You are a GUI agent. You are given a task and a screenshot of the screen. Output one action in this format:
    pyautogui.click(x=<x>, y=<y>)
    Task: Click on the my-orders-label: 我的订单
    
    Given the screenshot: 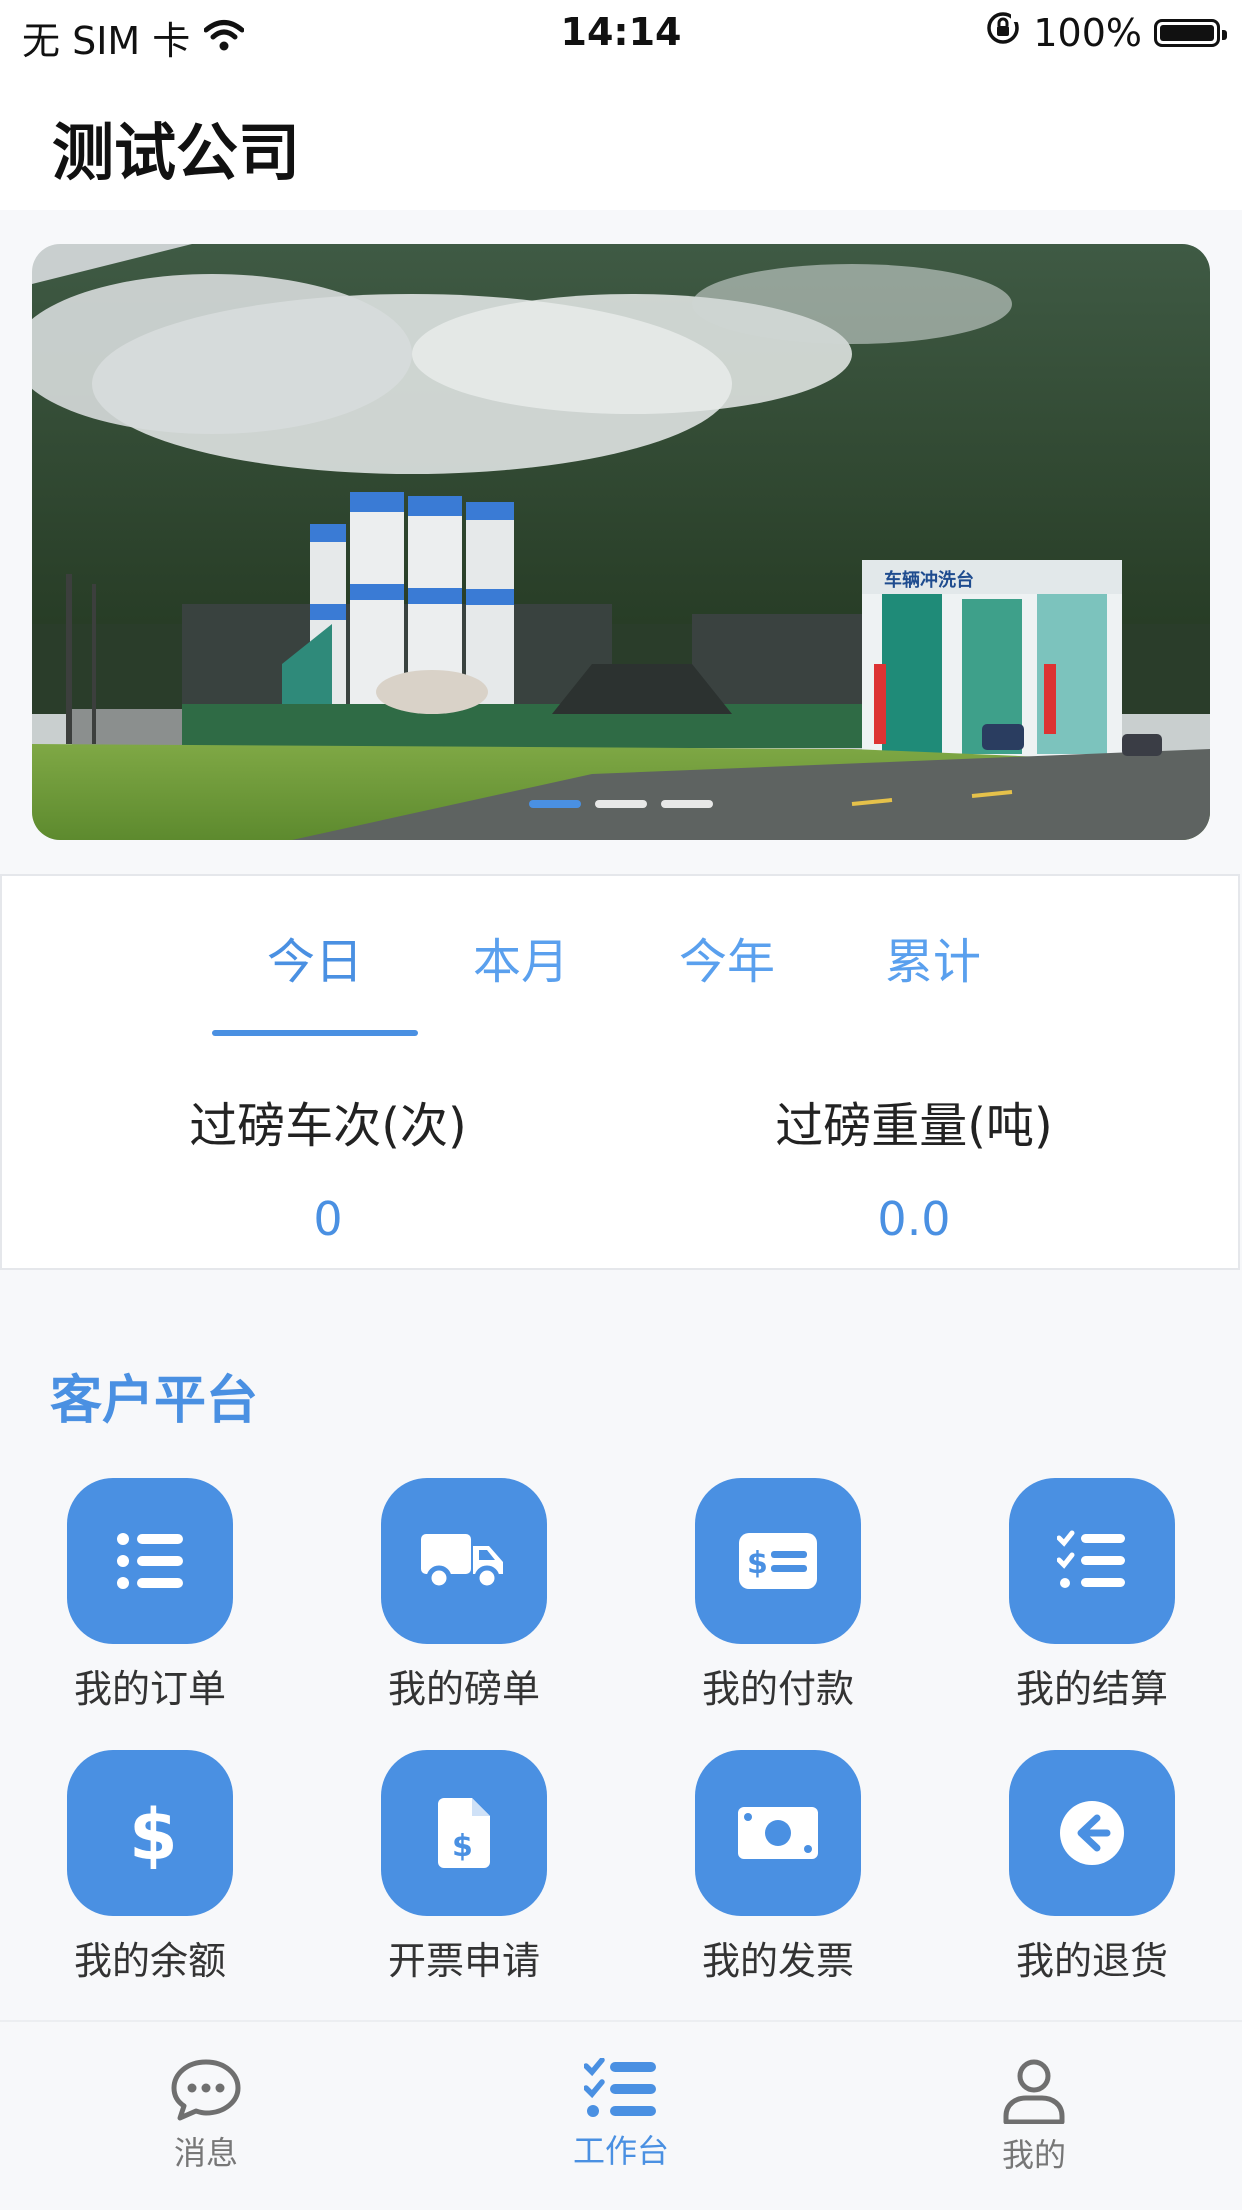 What is the action you would take?
    pyautogui.click(x=149, y=1689)
    